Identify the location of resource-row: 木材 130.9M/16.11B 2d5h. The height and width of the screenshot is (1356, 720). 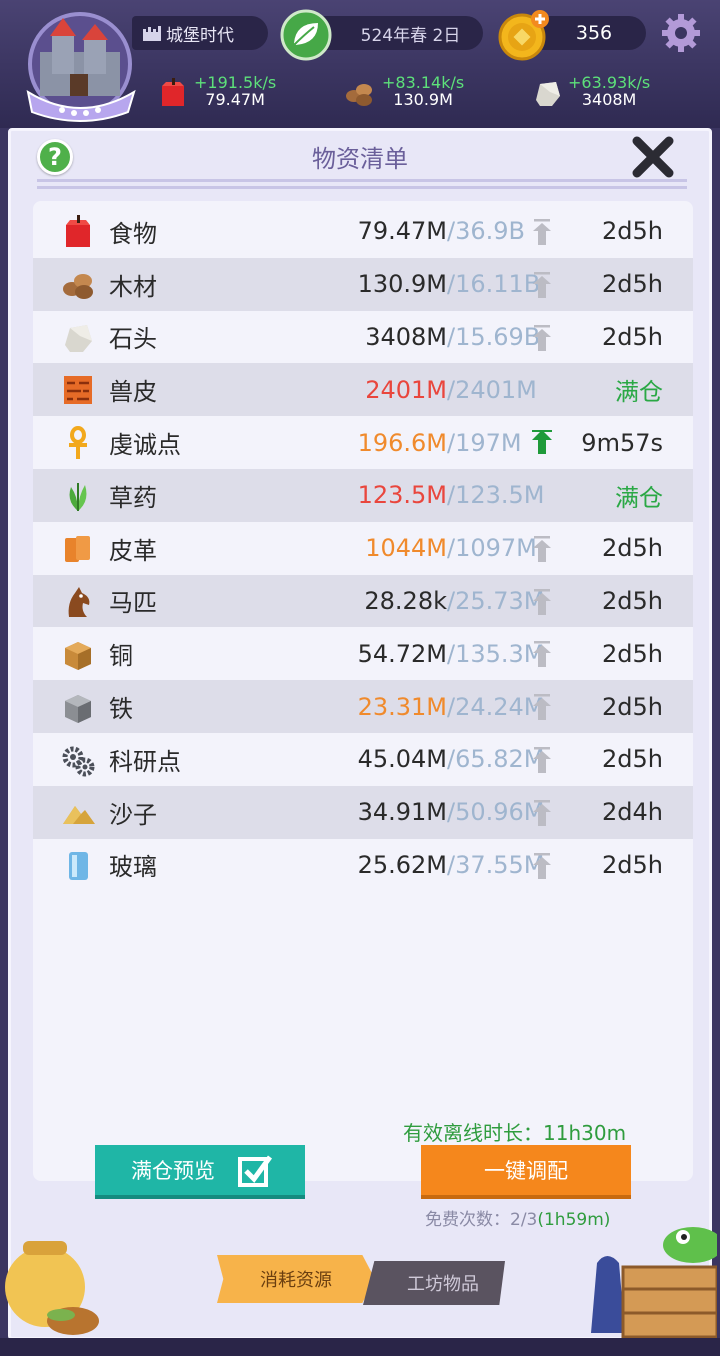
(363, 284).